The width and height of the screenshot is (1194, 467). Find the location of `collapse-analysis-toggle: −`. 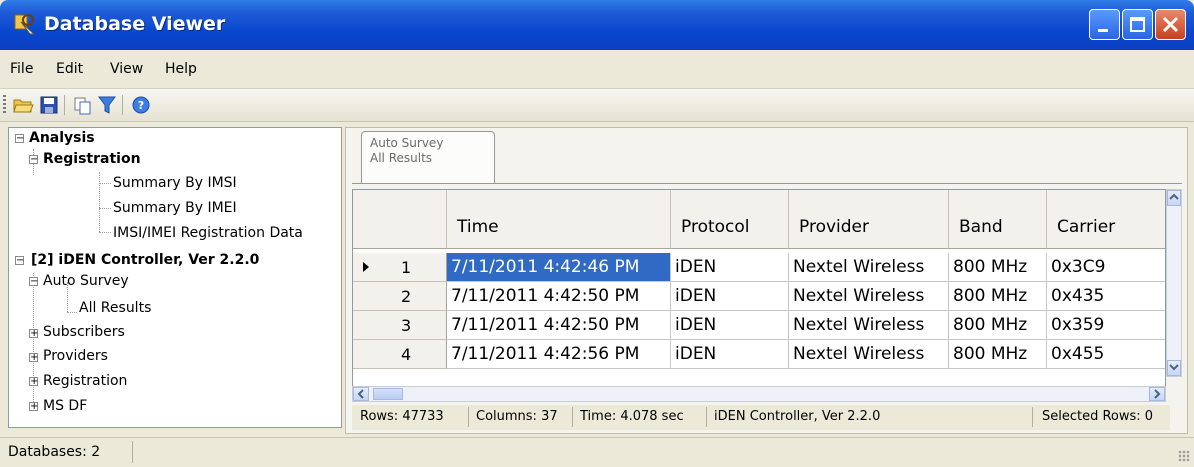

collapse-analysis-toggle: − is located at coordinates (19, 139).